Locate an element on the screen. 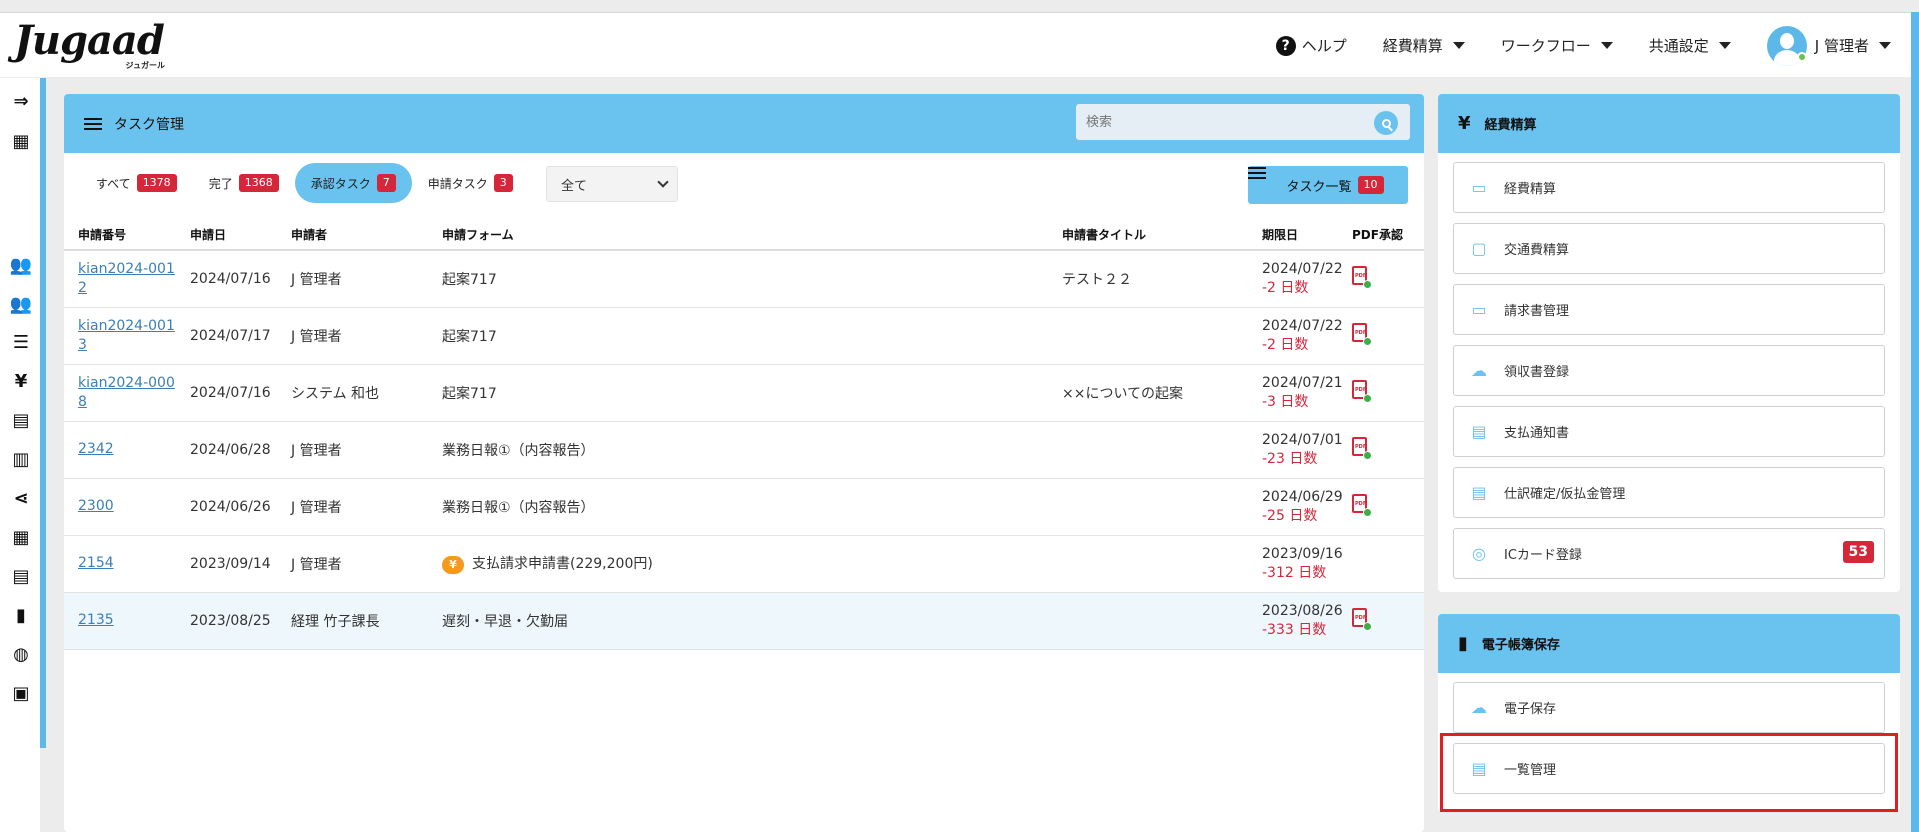  ic-card-register-link: ◎ ICカード登録 53 is located at coordinates (1669, 553).